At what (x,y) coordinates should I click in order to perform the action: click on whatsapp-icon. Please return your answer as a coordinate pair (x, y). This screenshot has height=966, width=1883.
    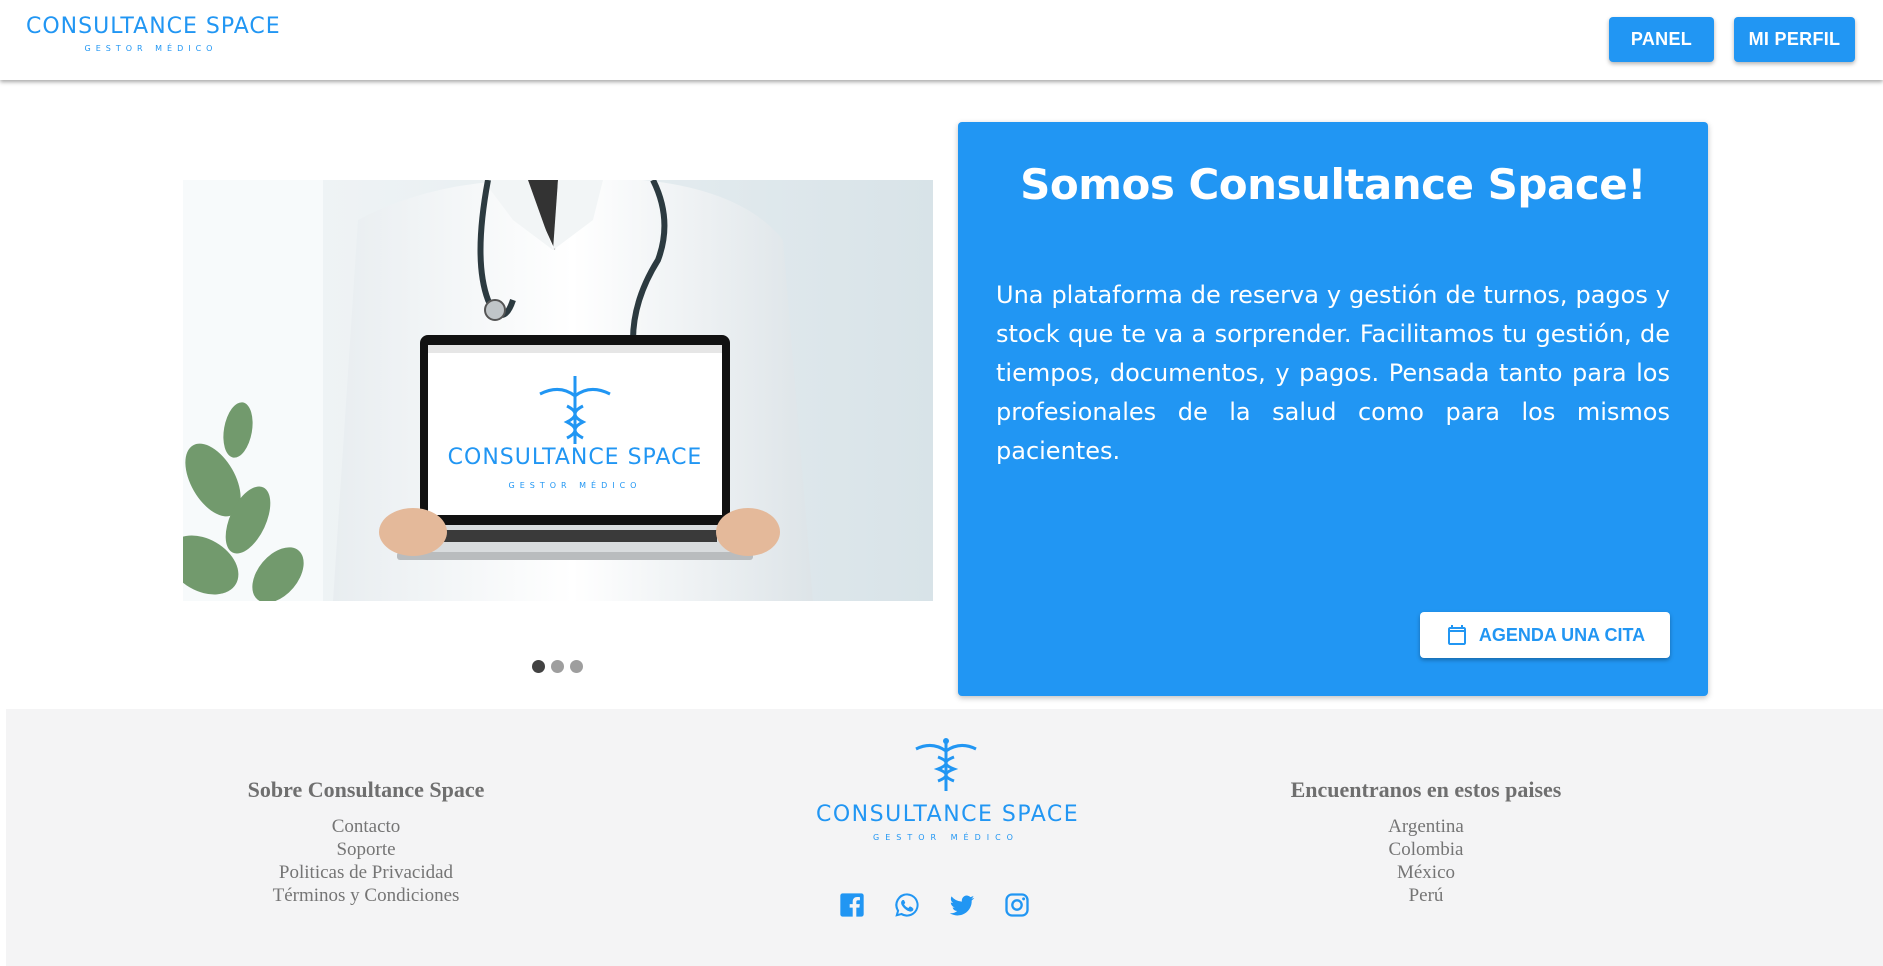
    Looking at the image, I should click on (907, 905).